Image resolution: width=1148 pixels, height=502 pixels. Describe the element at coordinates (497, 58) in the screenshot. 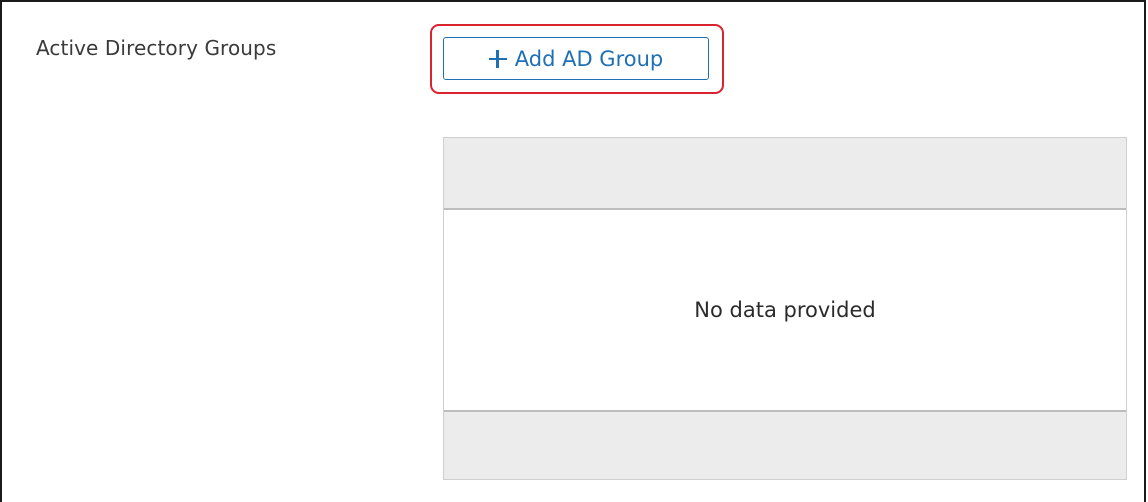

I see `plus-icon` at that location.